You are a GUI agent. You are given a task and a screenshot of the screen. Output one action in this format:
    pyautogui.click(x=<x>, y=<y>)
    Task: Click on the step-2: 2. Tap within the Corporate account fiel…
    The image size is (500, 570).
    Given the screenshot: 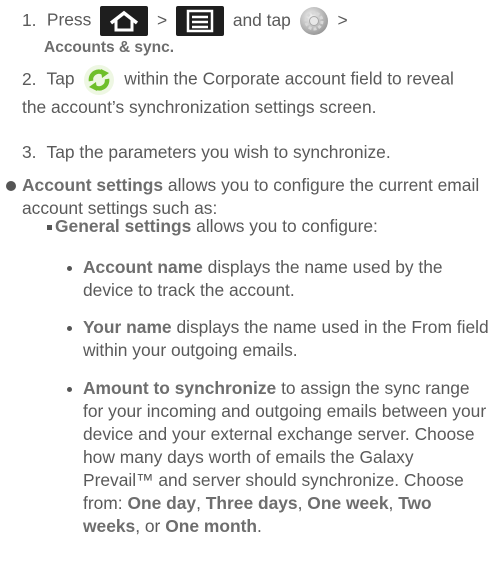 What is the action you would take?
    pyautogui.click(x=252, y=91)
    